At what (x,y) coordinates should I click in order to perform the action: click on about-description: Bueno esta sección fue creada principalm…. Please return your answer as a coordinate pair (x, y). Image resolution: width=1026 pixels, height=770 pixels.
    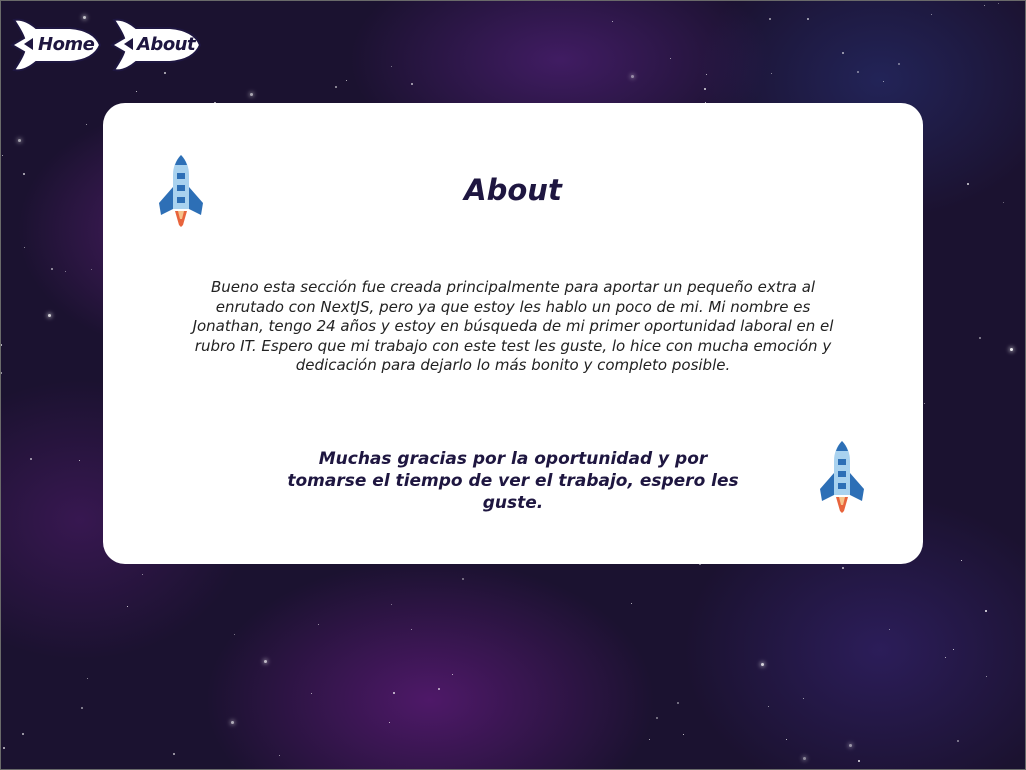
    Looking at the image, I should click on (513, 326).